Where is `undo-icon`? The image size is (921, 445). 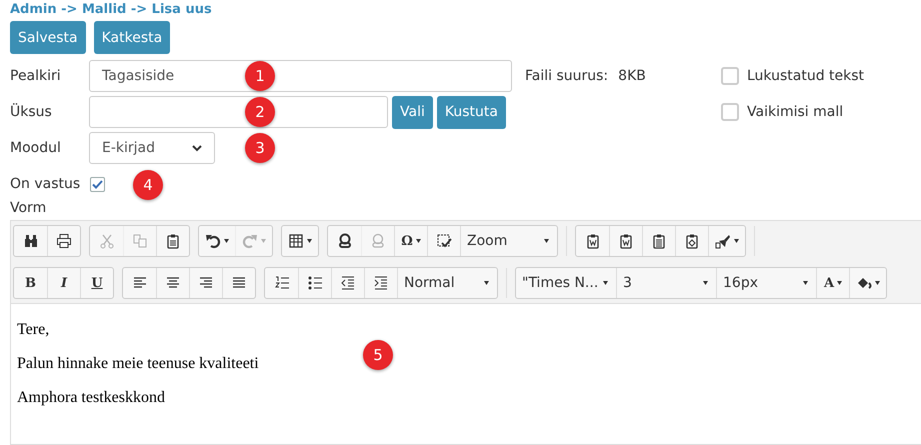
undo-icon is located at coordinates (213, 241).